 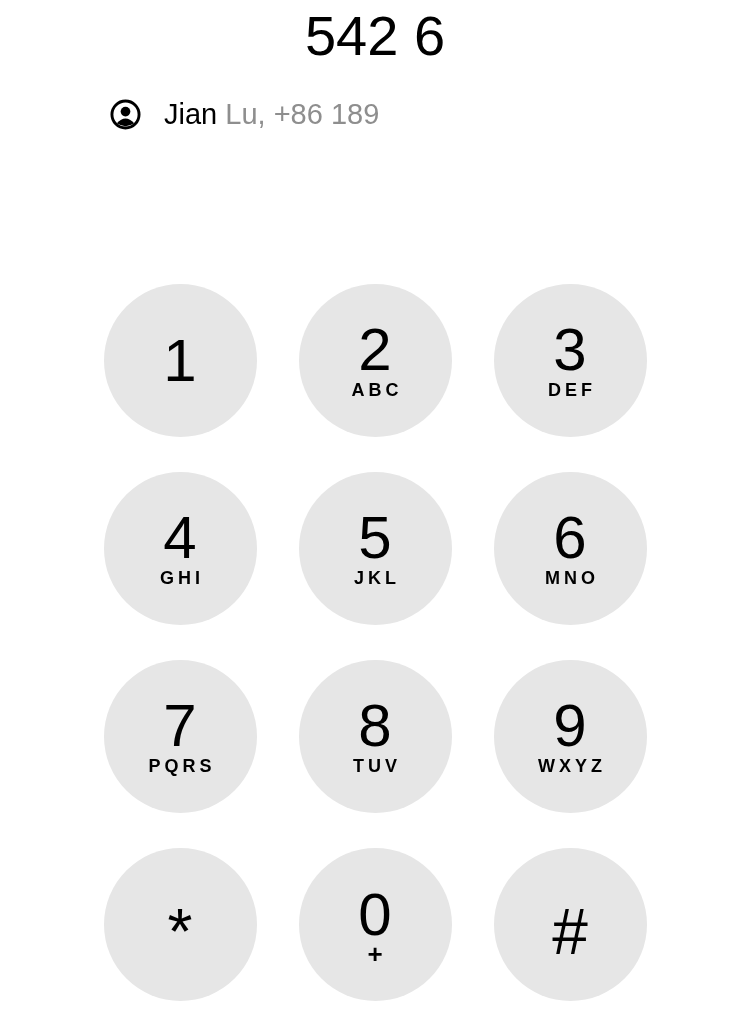 What do you see at coordinates (180, 548) in the screenshot?
I see `dial-key: 4 GHI` at bounding box center [180, 548].